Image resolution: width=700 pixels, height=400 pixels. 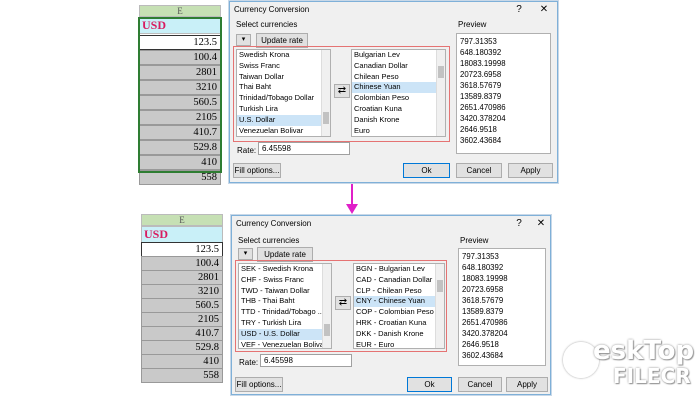 I want to click on list-item: EUR - Euro, so click(x=399, y=344).